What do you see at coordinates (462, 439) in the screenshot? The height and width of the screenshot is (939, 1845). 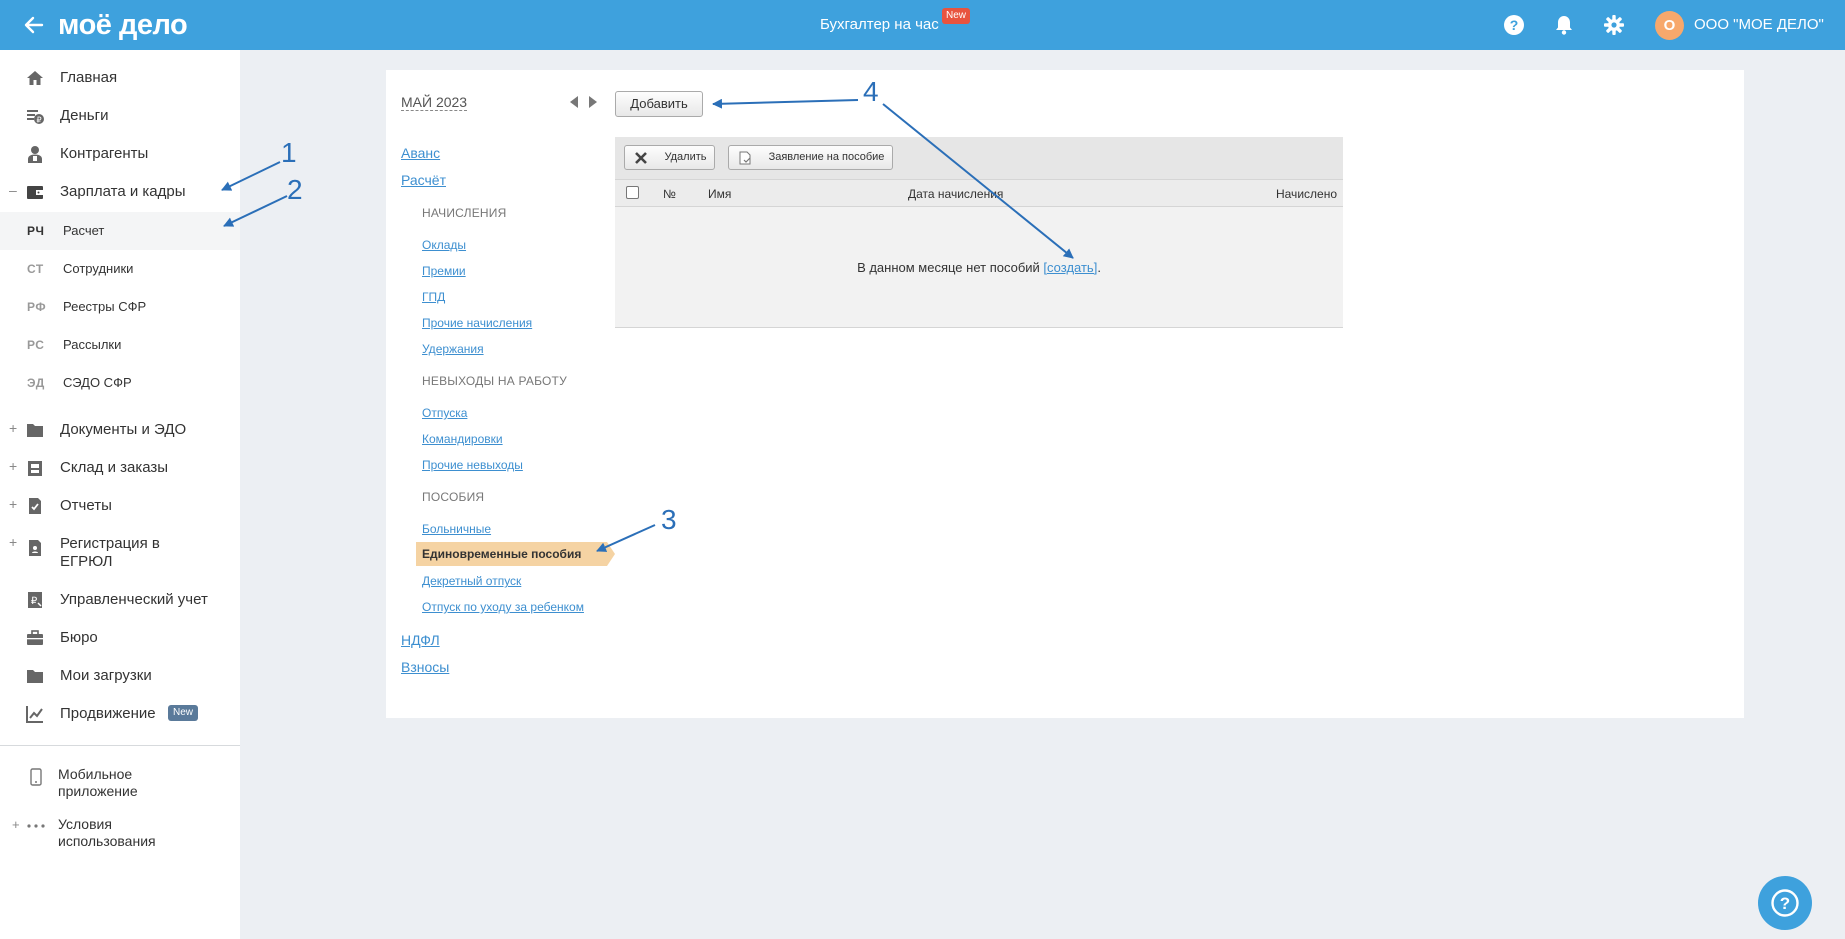 I see `nav-business-trips: Командировки` at bounding box center [462, 439].